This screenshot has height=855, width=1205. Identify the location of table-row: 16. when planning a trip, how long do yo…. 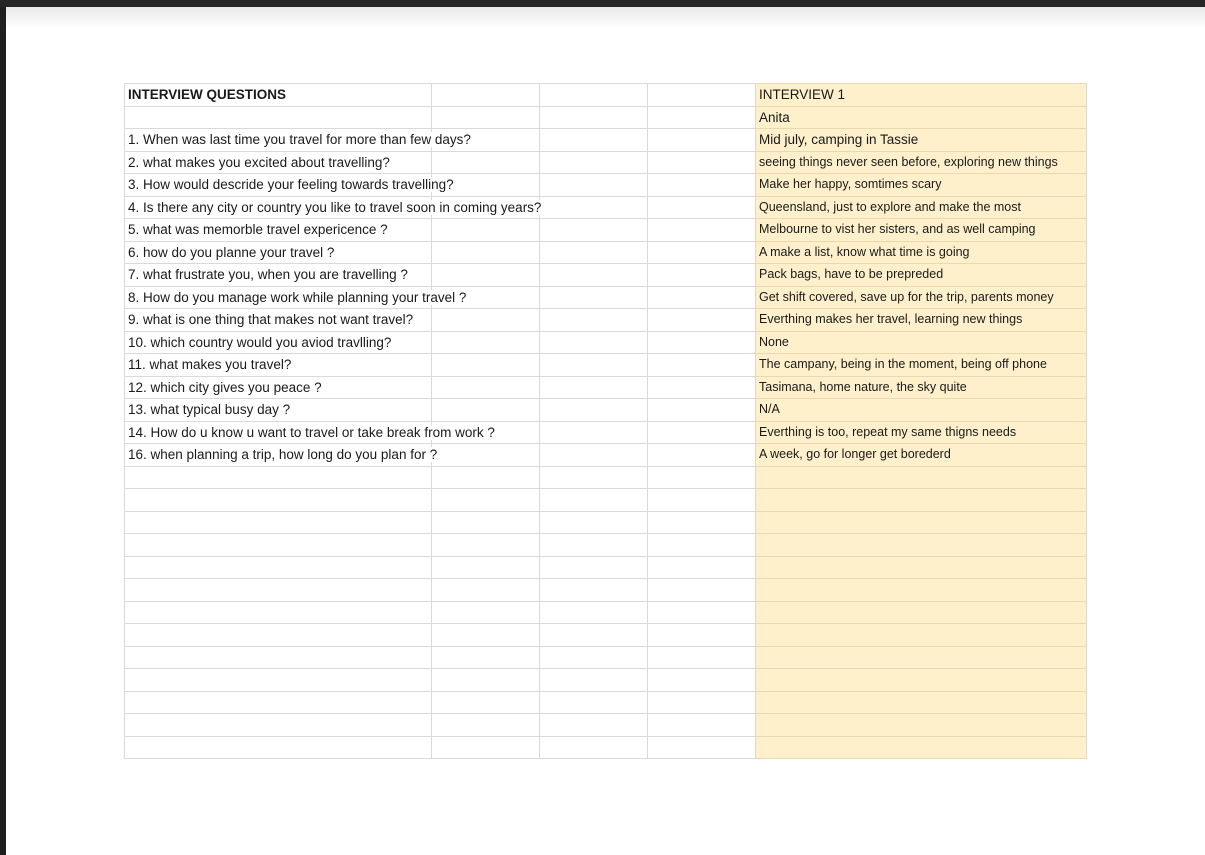
(605, 455).